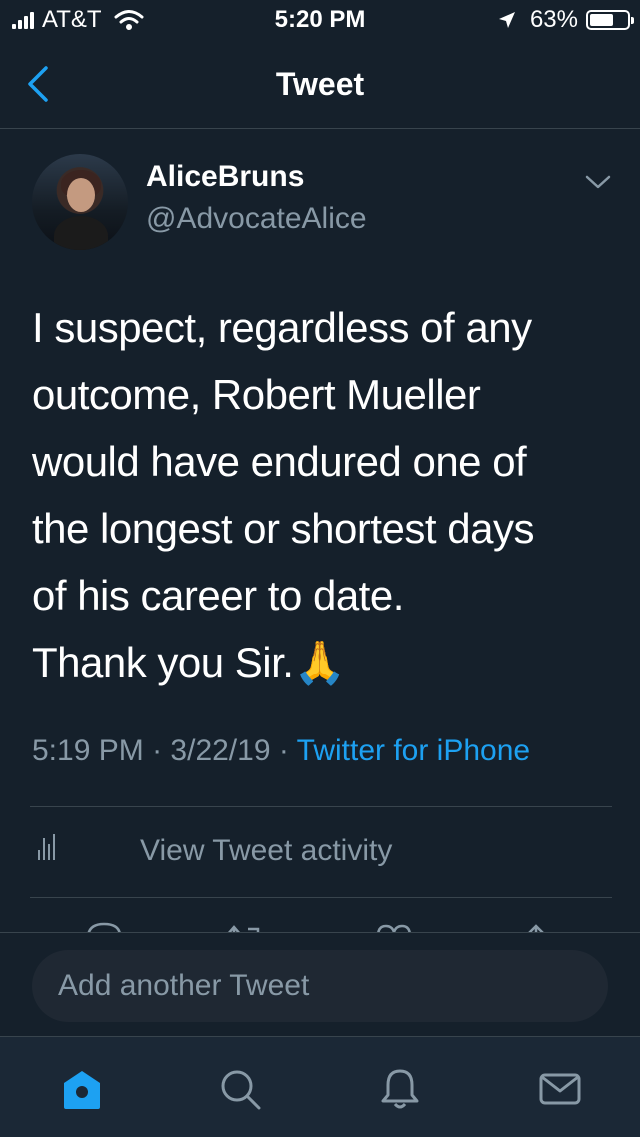  I want to click on battery-icon, so click(610, 20).